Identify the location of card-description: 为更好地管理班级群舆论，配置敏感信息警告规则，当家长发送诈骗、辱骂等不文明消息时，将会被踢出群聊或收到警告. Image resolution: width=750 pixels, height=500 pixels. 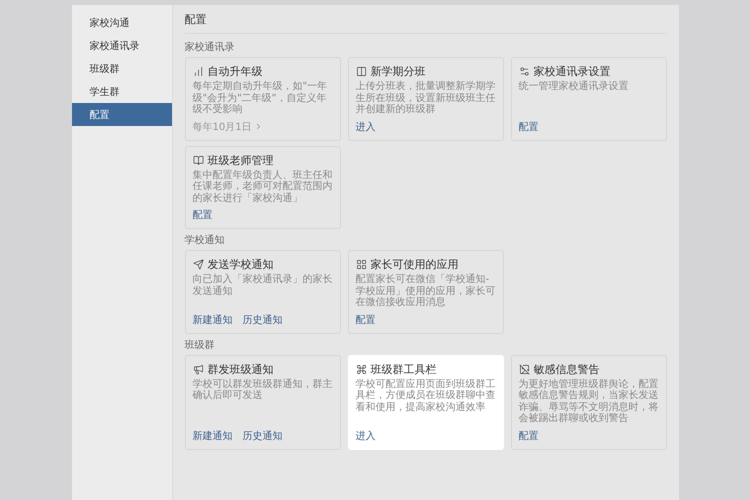
(588, 401).